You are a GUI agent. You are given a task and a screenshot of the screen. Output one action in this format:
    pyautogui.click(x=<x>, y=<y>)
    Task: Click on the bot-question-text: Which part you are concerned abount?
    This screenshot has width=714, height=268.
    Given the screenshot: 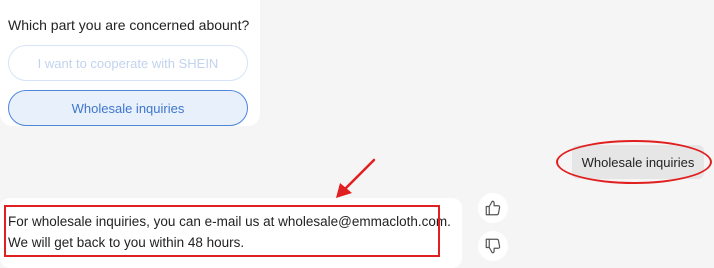 What is the action you would take?
    pyautogui.click(x=129, y=25)
    